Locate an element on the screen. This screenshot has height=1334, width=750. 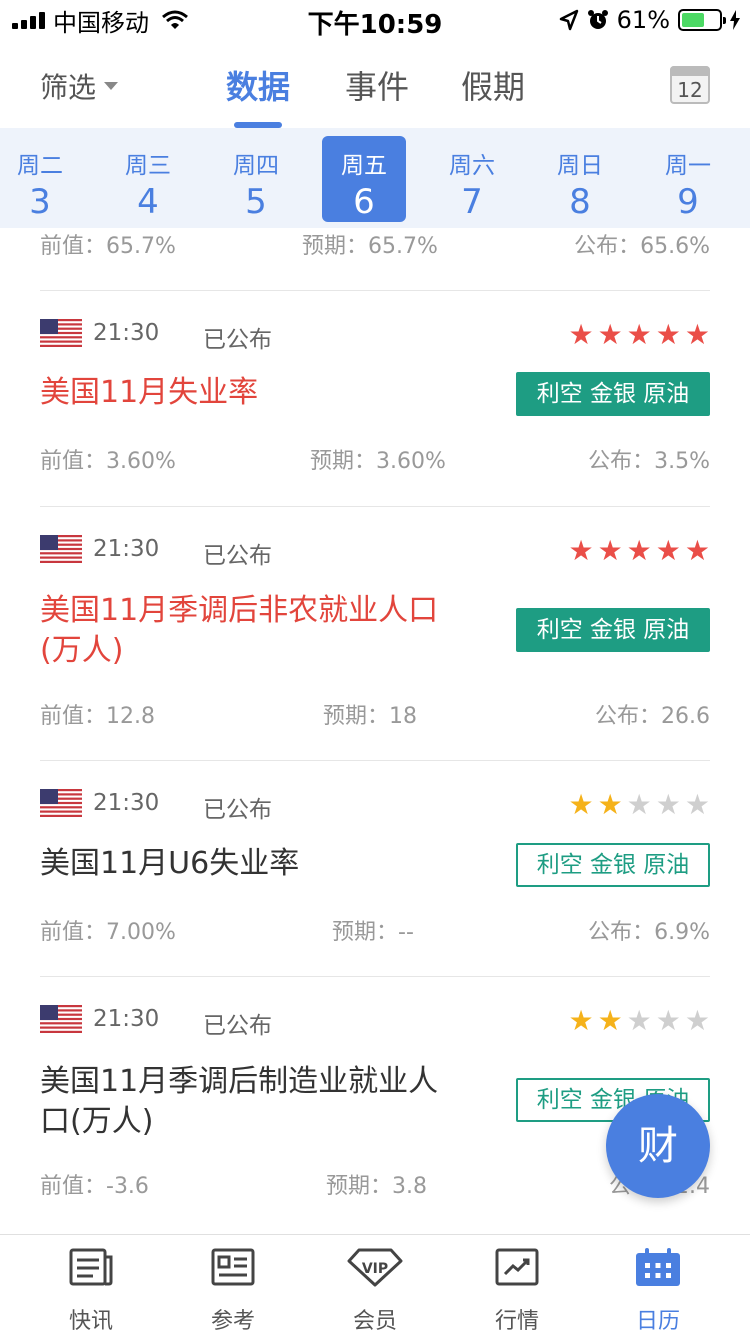
tab-events: 事件 is located at coordinates (377, 85).